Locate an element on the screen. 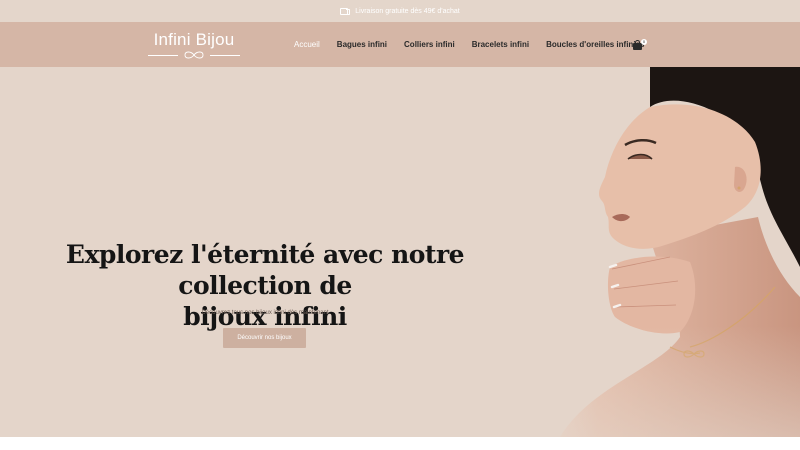 The image size is (800, 450). logo-text: Infini Bijou is located at coordinates (194, 39).